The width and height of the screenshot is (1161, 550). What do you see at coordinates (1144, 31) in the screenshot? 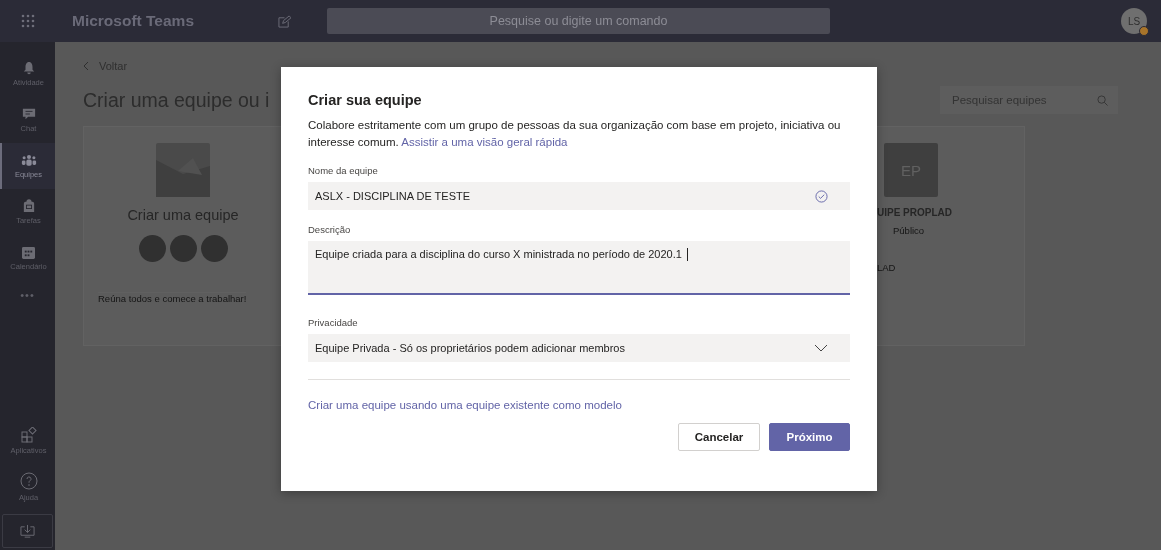
I see `status-badge` at bounding box center [1144, 31].